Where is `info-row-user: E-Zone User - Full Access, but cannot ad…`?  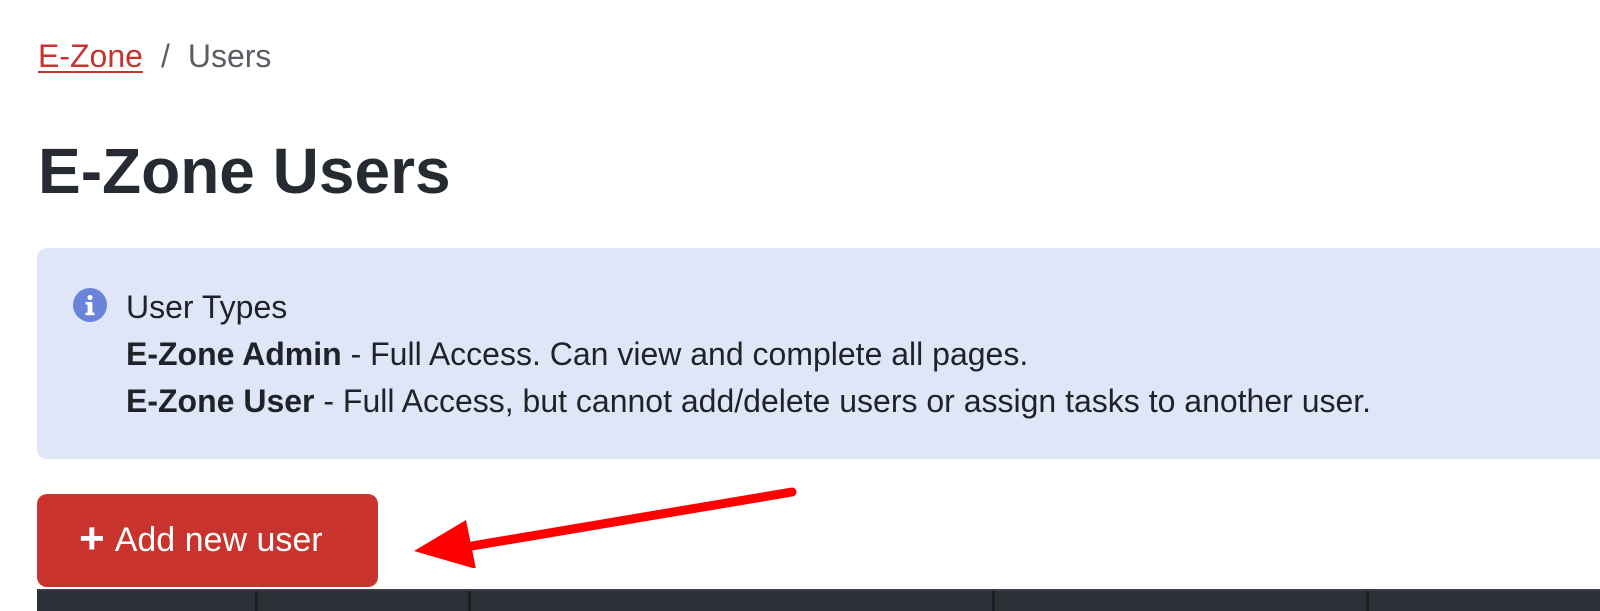
info-row-user: E-Zone User - Full Access, but cannot ad… is located at coordinates (748, 401).